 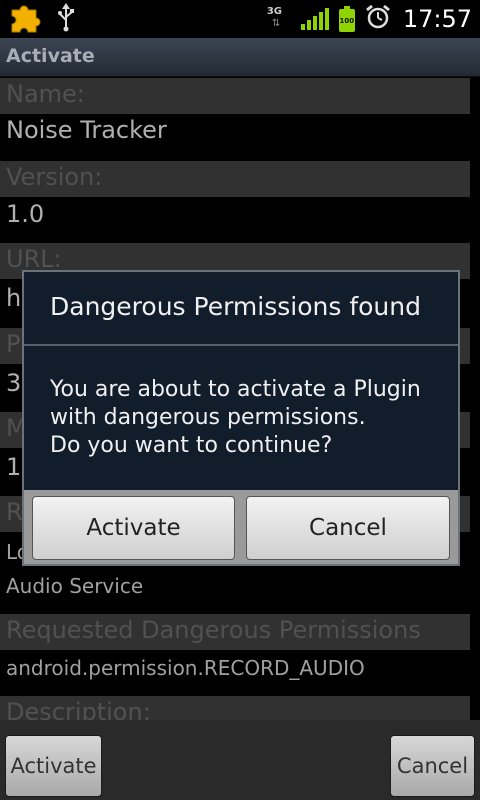 I want to click on alarm-icon, so click(x=378, y=19).